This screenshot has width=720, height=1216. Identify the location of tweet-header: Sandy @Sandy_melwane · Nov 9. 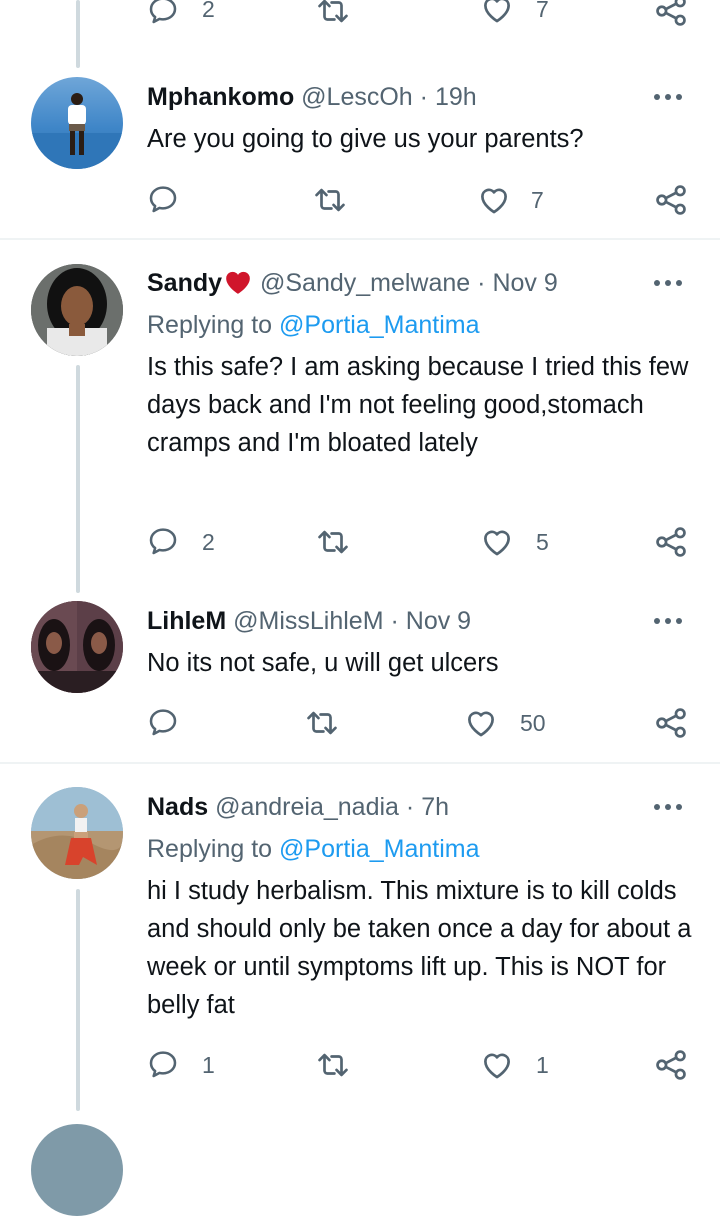
(352, 283).